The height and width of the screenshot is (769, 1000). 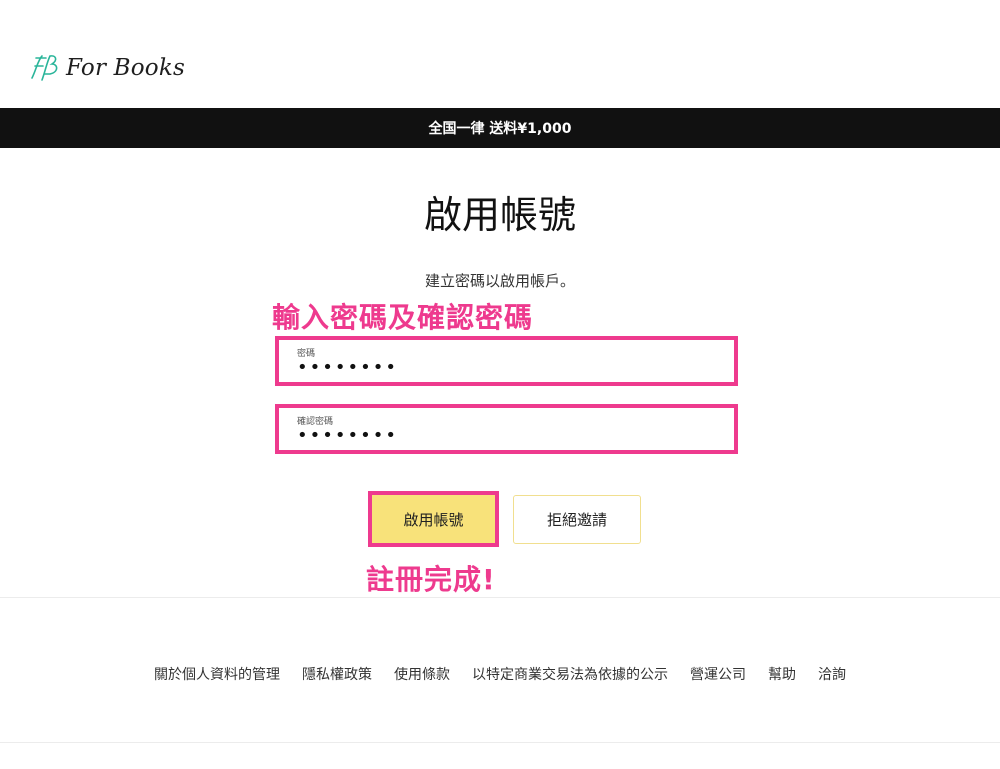 I want to click on footer-link-commercial-disclosure: 以特定商業交易法為依據的公示, so click(x=570, y=674).